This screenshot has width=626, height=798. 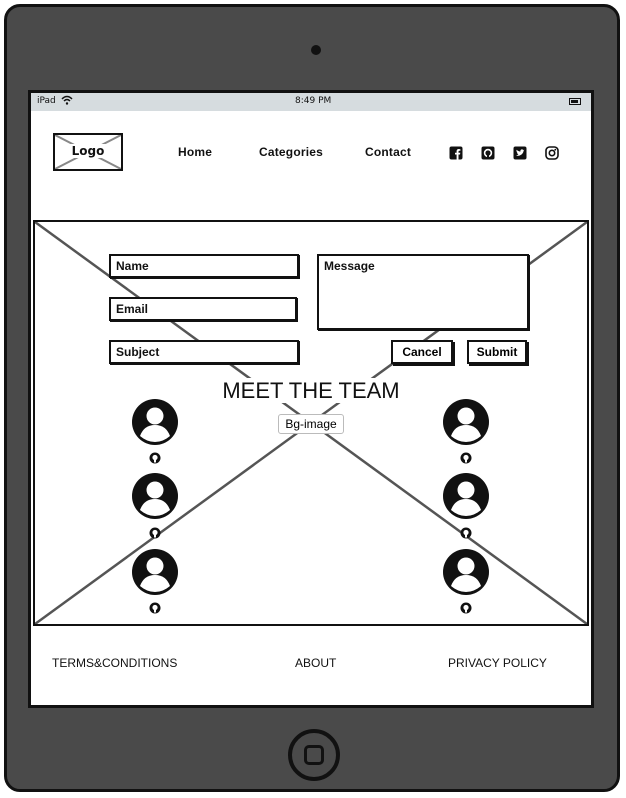 I want to click on team-heading-text: MEET THE TEAM, so click(x=311, y=390).